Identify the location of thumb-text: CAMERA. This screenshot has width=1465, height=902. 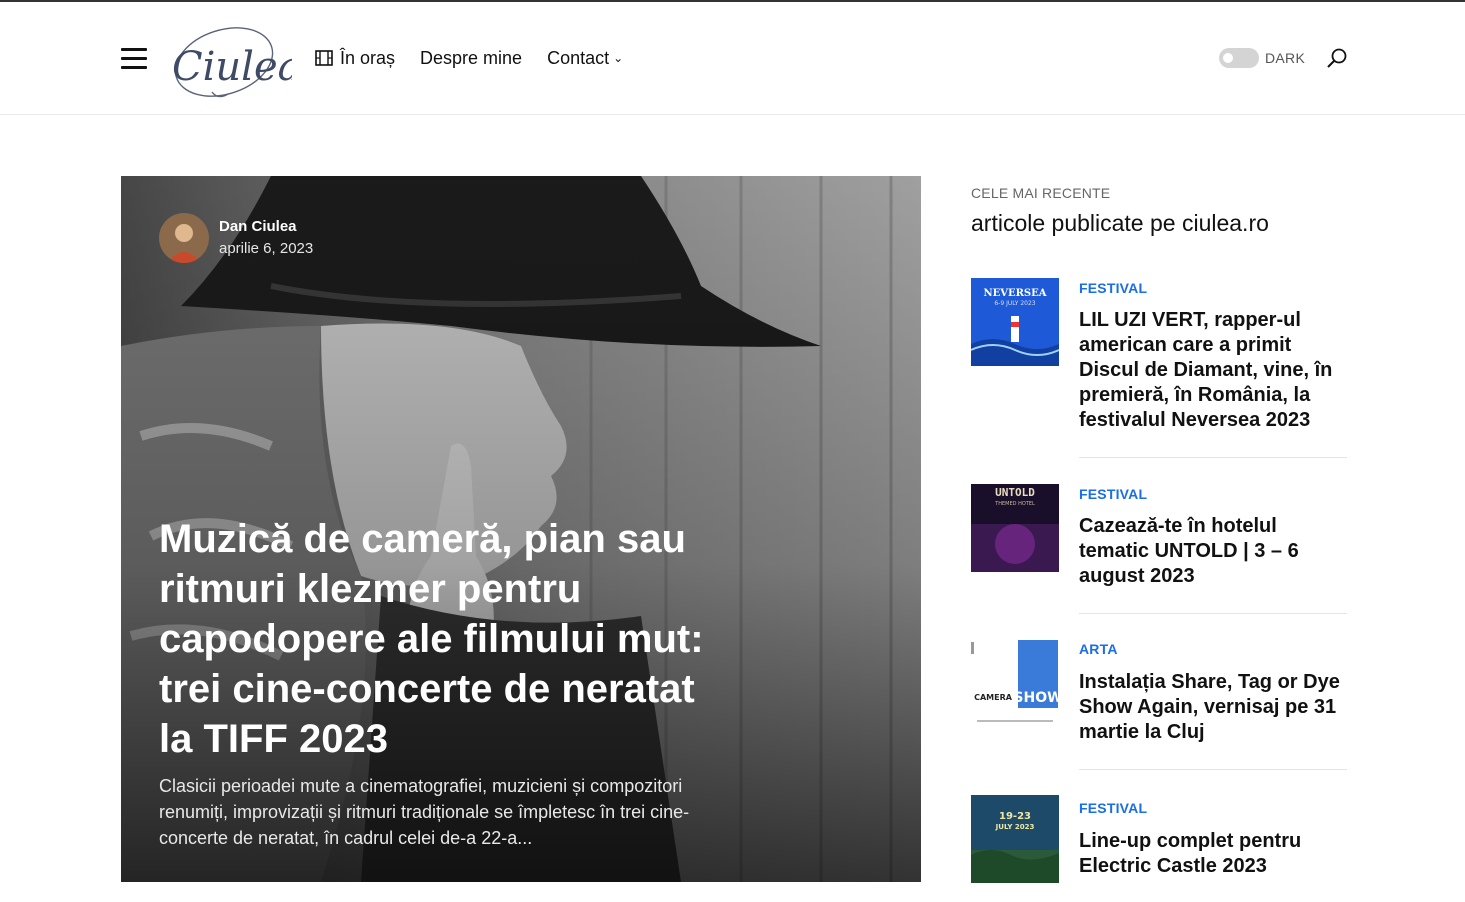
(993, 697).